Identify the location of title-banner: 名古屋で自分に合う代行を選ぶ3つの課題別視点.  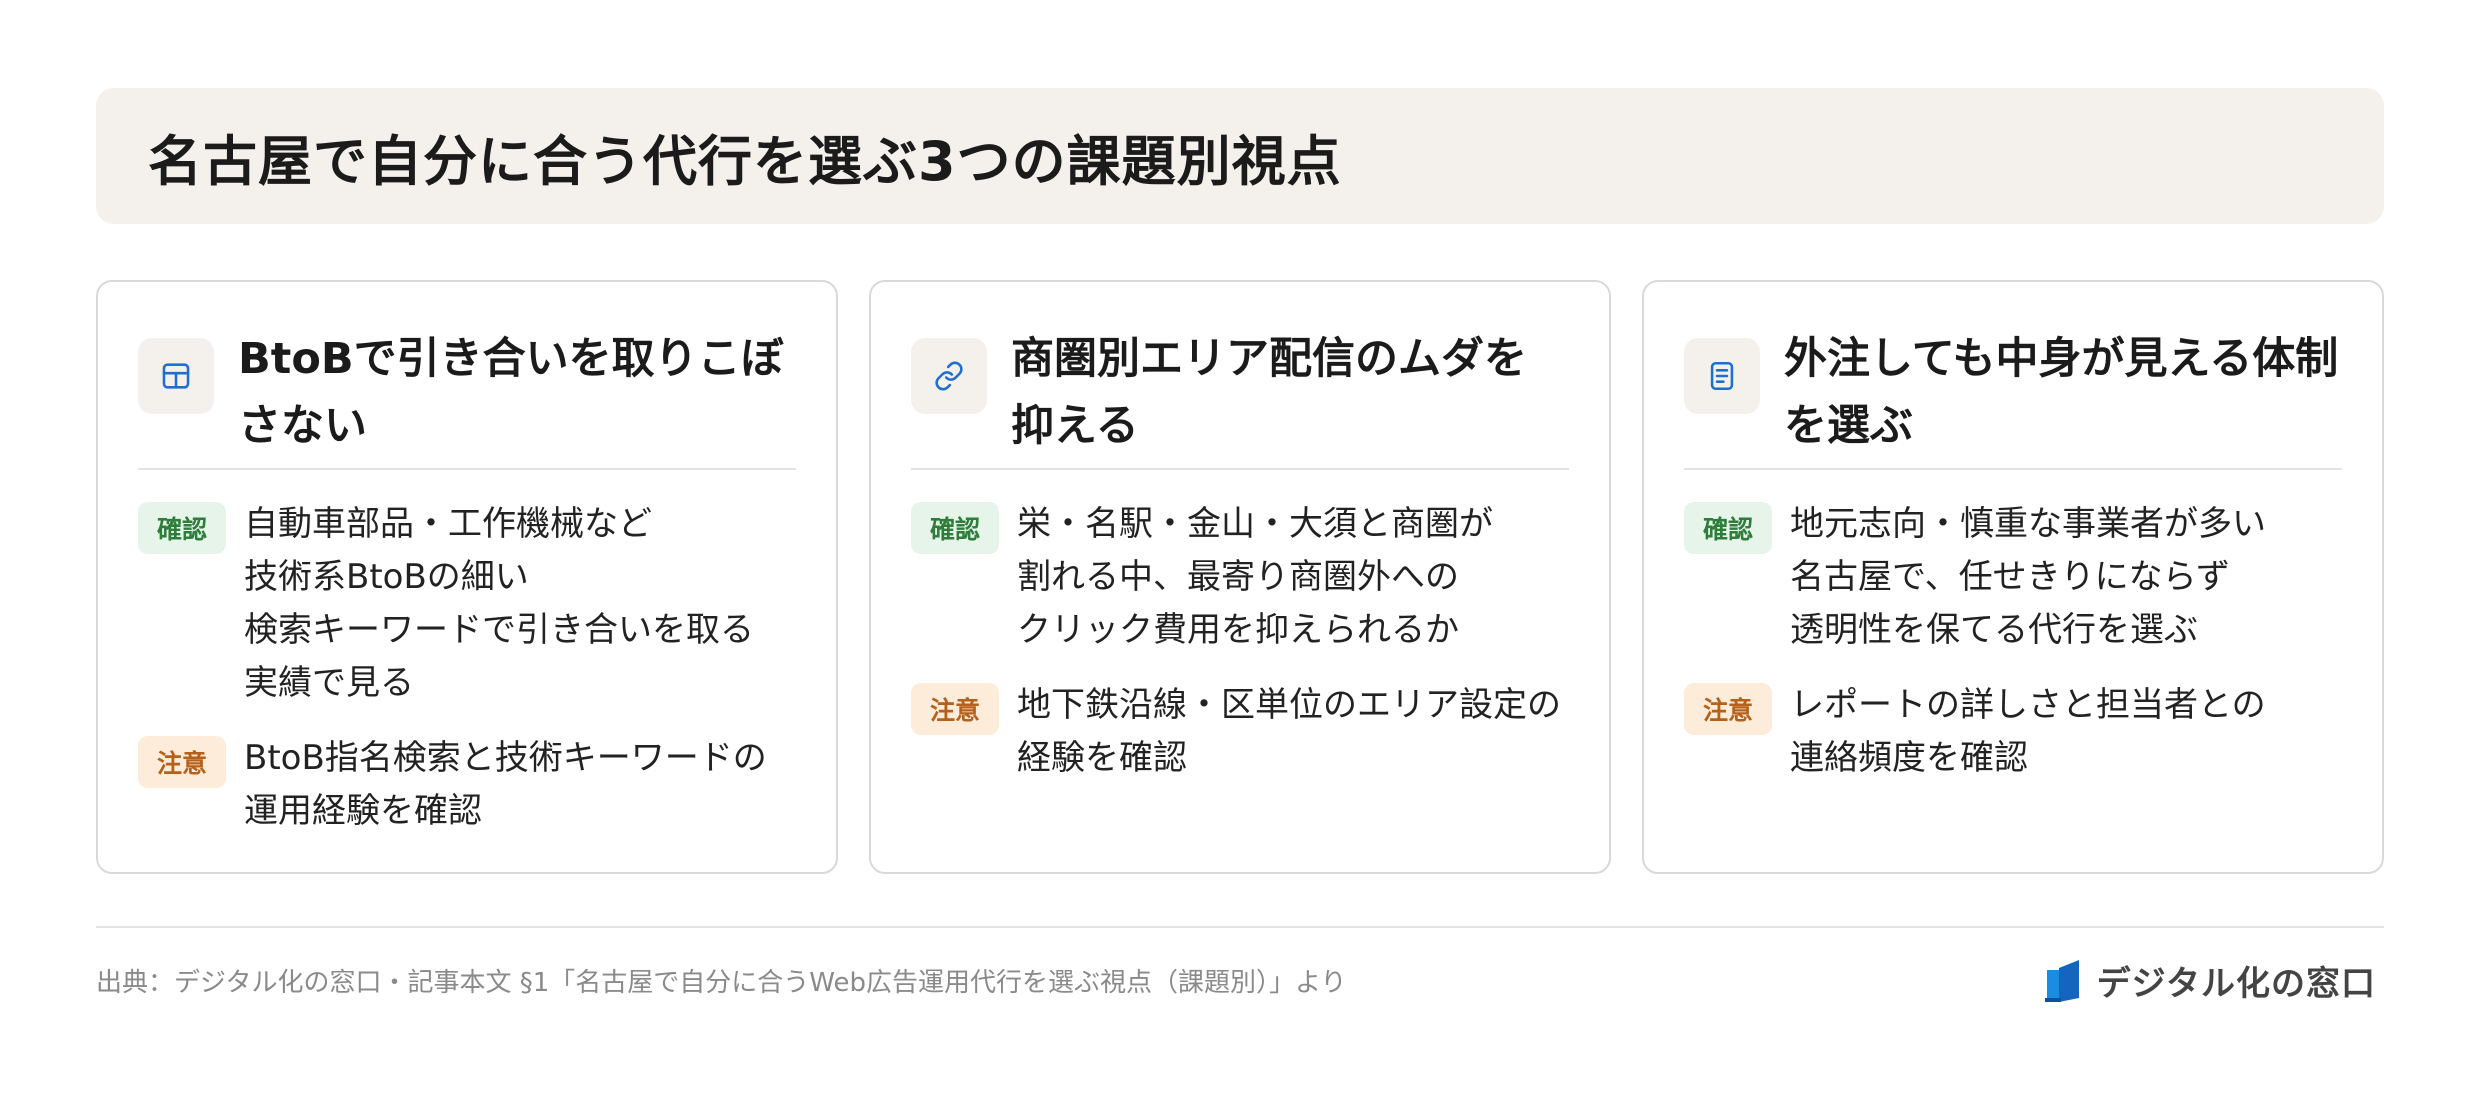
(1240, 156).